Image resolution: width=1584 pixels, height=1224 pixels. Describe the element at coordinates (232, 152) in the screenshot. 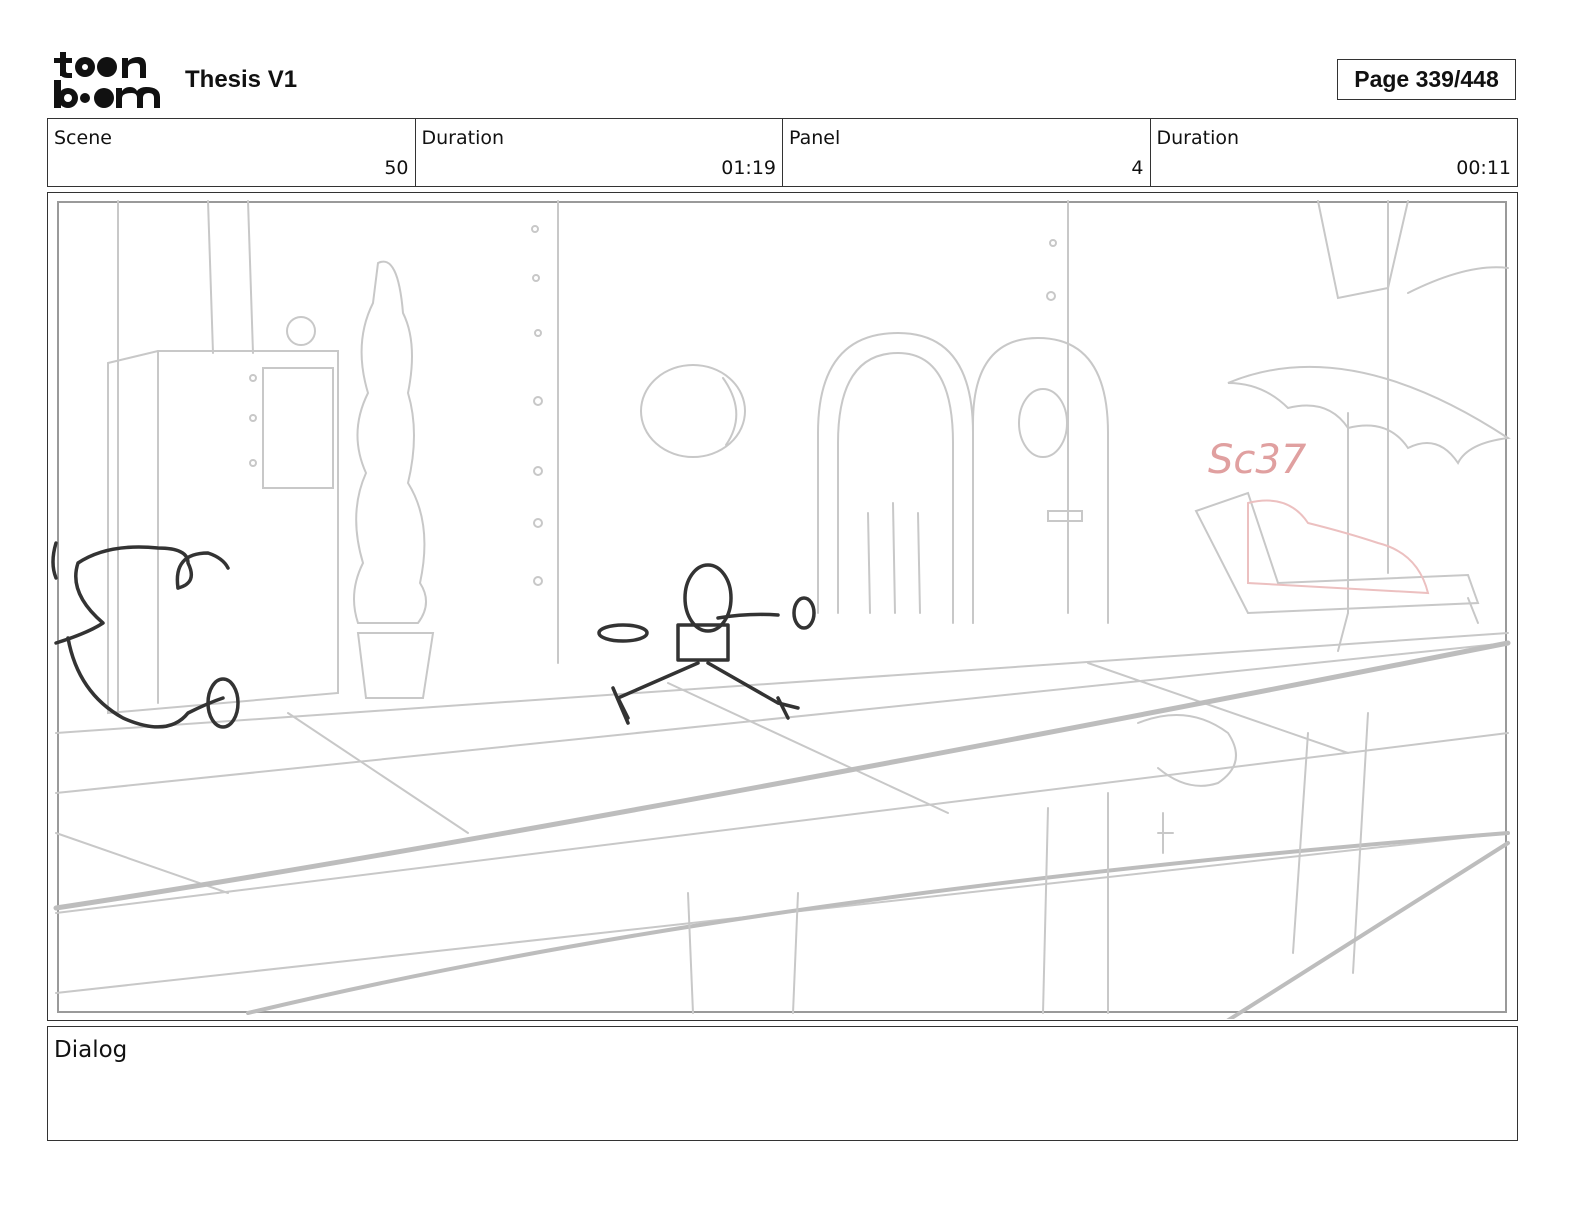

I see `scene-cell: Scene 50` at that location.